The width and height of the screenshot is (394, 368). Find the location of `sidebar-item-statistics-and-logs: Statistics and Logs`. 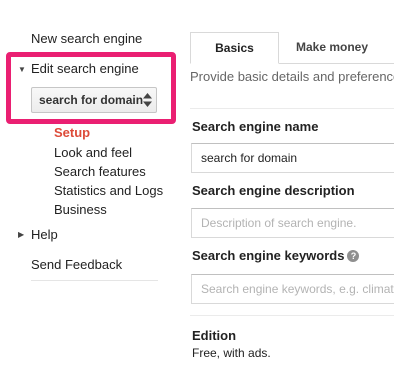

sidebar-item-statistics-and-logs: Statistics and Logs is located at coordinates (108, 191).